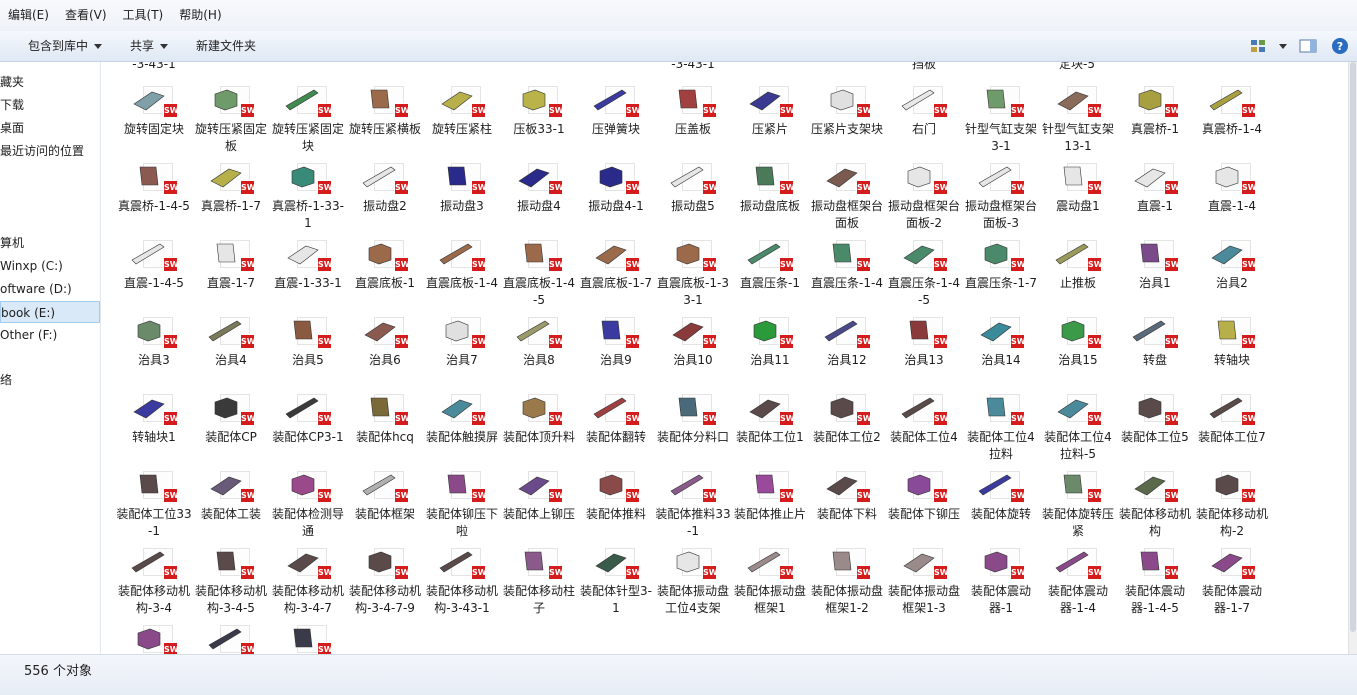 The width and height of the screenshot is (1357, 695). What do you see at coordinates (1232, 505) in the screenshot?
I see `file-item: SW 装配体移动机构-2` at bounding box center [1232, 505].